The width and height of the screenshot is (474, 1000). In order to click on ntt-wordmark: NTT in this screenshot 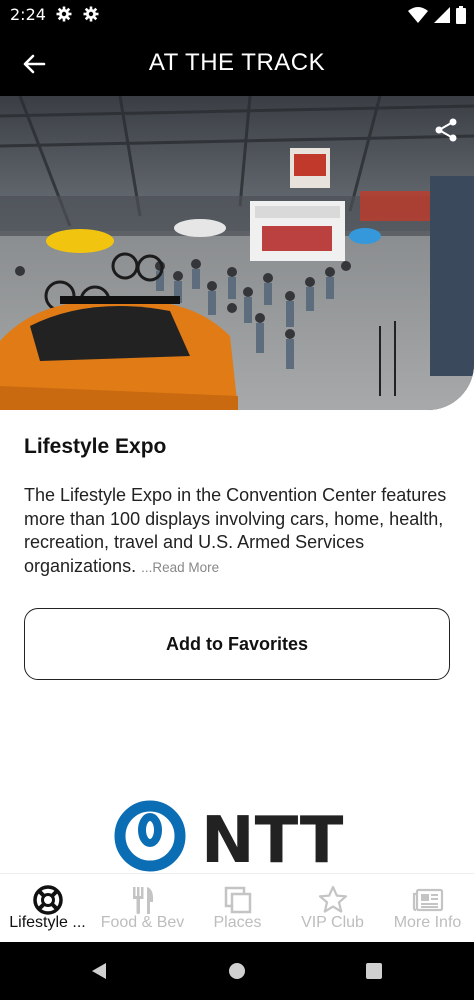, I will do `click(272, 838)`.